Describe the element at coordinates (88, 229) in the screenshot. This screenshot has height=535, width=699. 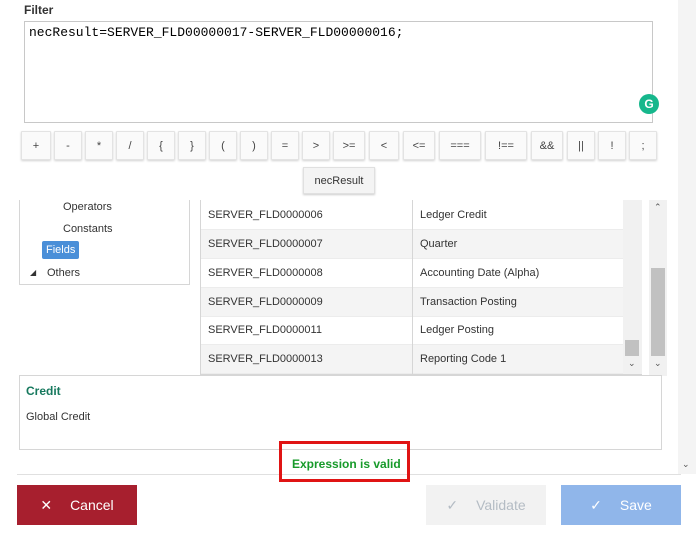
I see `tree-item-constants: Constants` at that location.